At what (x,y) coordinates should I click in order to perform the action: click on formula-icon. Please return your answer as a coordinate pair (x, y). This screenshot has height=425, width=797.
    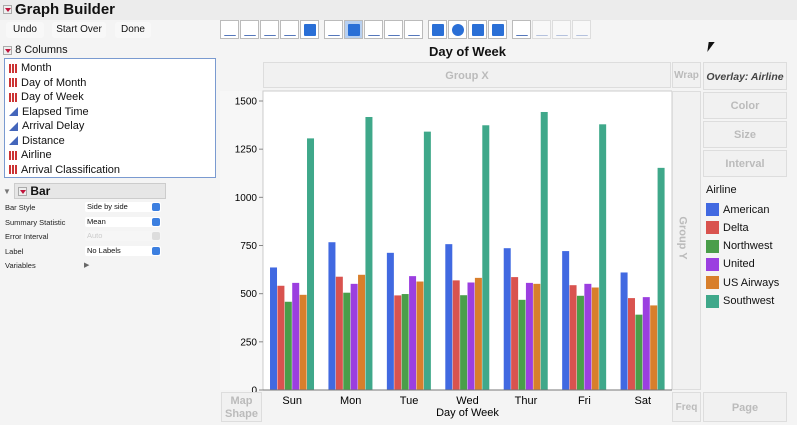
    Looking at the image, I should click on (541, 29).